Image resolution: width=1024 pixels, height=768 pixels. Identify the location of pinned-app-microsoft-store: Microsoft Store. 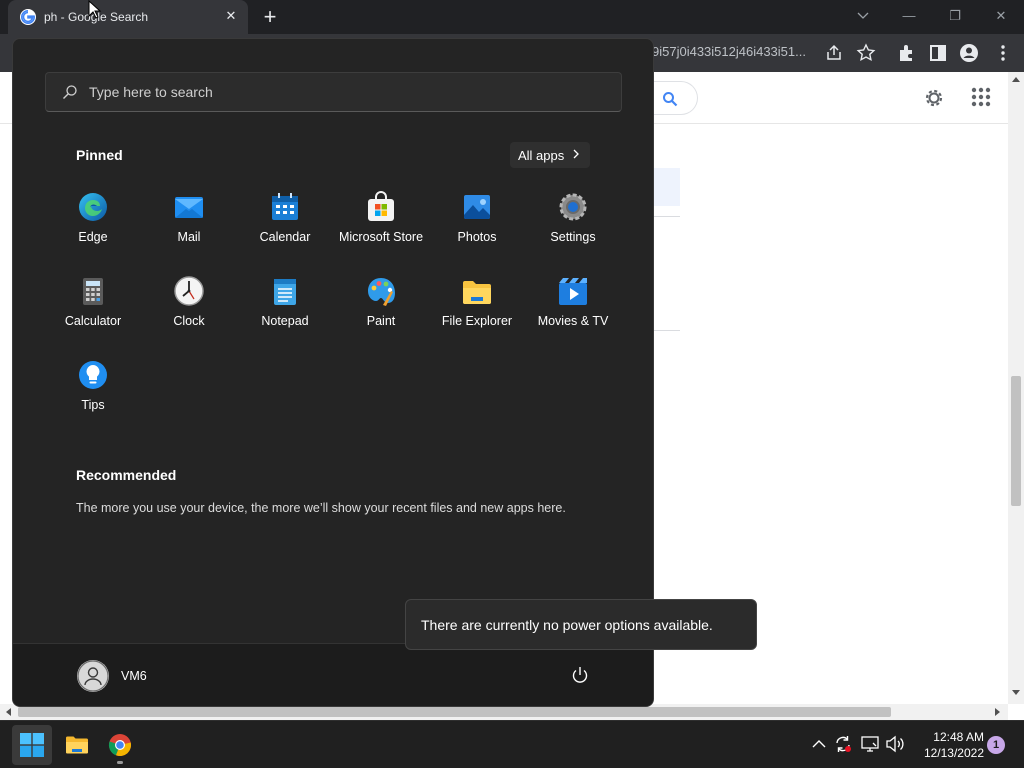
(381, 223).